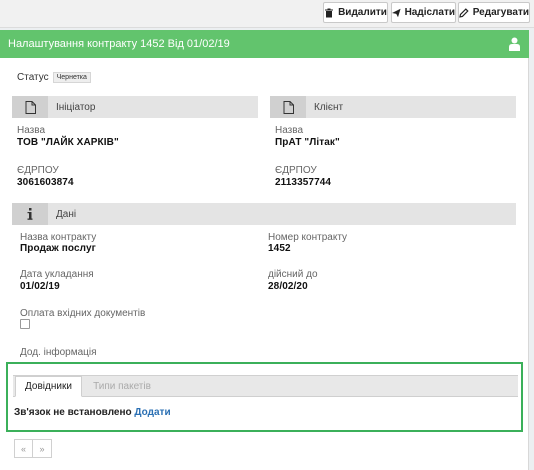  What do you see at coordinates (288, 286) in the screenshot?
I see `valid-until-value: 28/02/20` at bounding box center [288, 286].